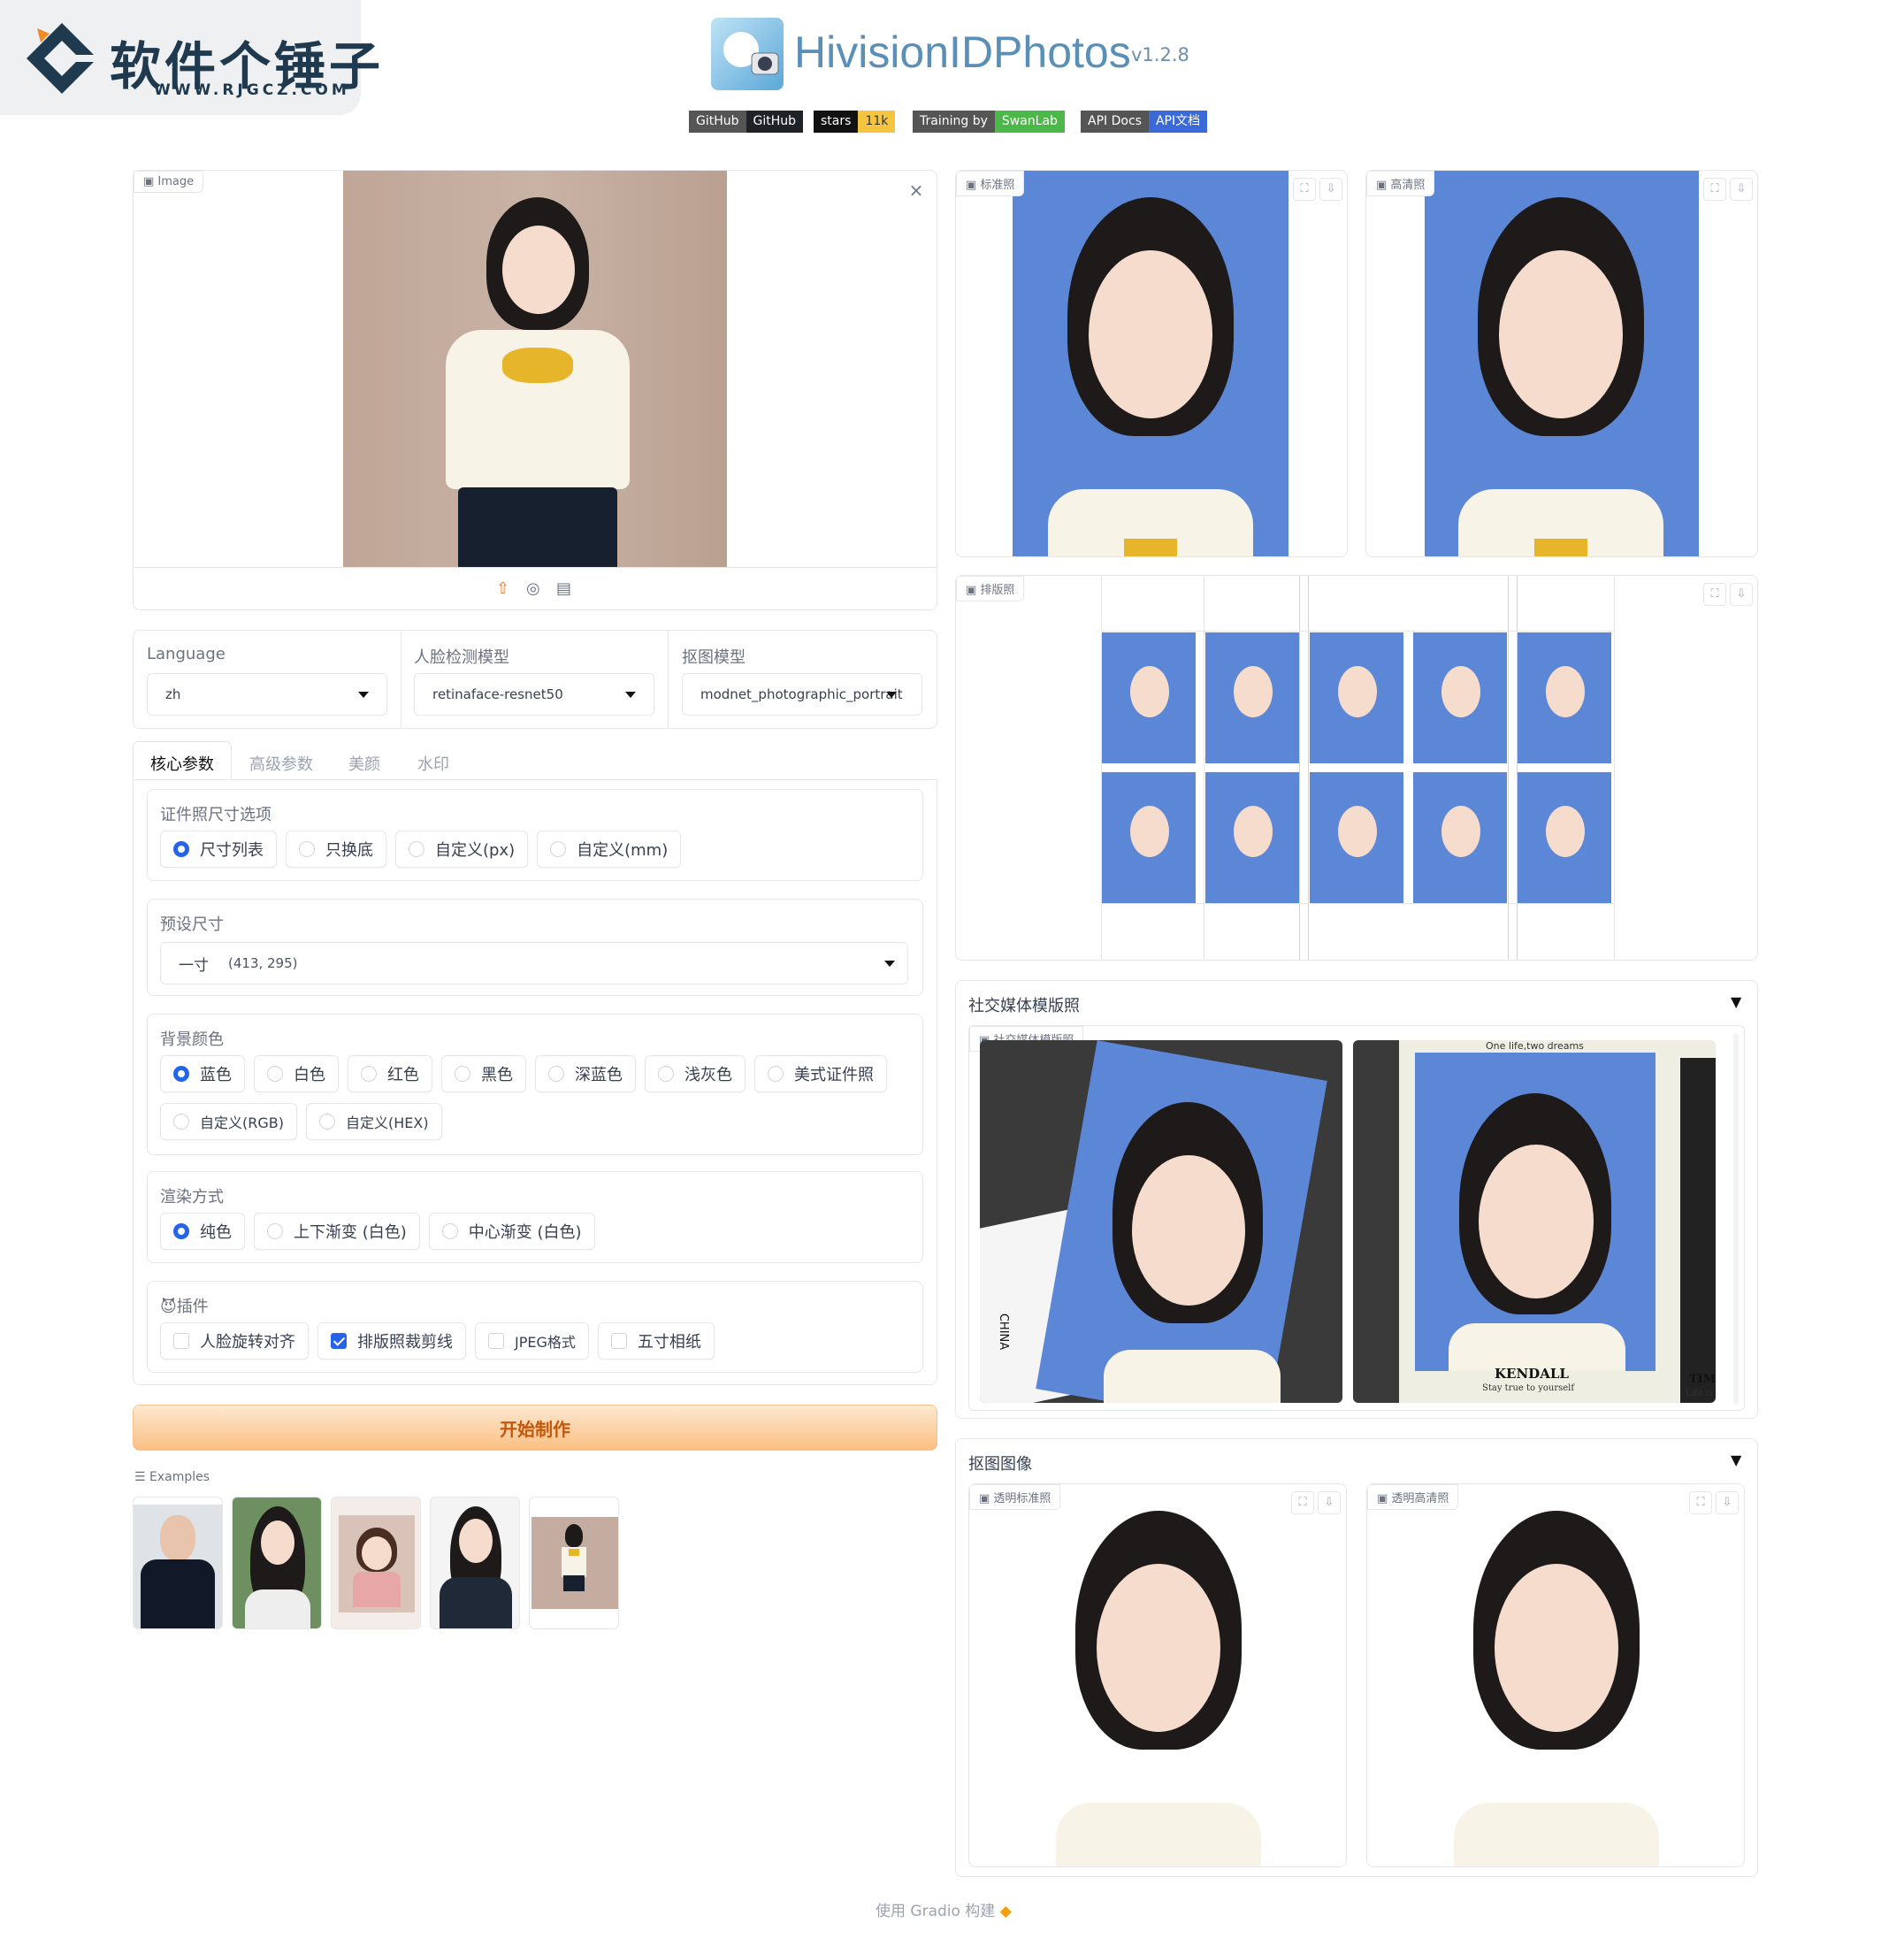 The height and width of the screenshot is (1938, 1904). I want to click on badge-api-docs: API Docs API文档, so click(1144, 122).